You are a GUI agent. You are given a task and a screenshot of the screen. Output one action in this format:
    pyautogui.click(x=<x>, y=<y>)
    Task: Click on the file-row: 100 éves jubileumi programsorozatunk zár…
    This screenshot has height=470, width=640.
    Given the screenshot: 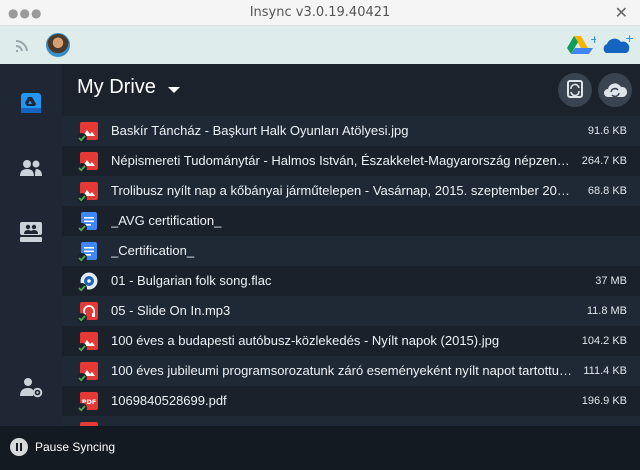 What is the action you would take?
    pyautogui.click(x=351, y=371)
    